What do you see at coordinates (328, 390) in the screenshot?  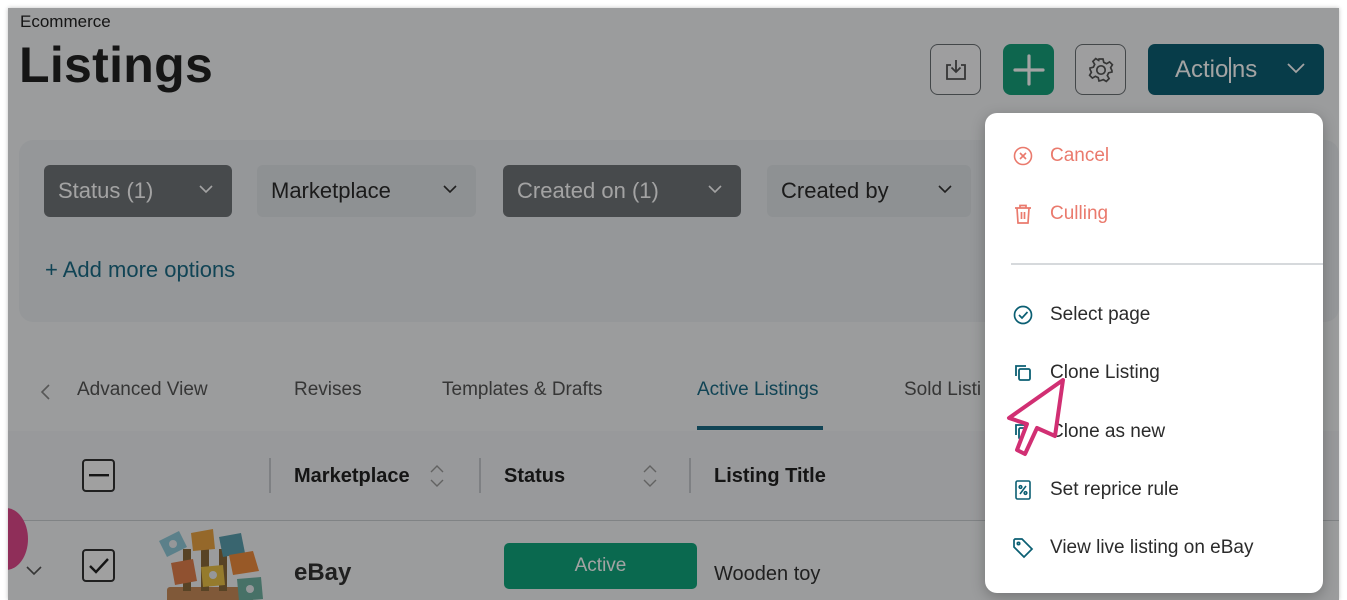 I see `tab-revises: Revises` at bounding box center [328, 390].